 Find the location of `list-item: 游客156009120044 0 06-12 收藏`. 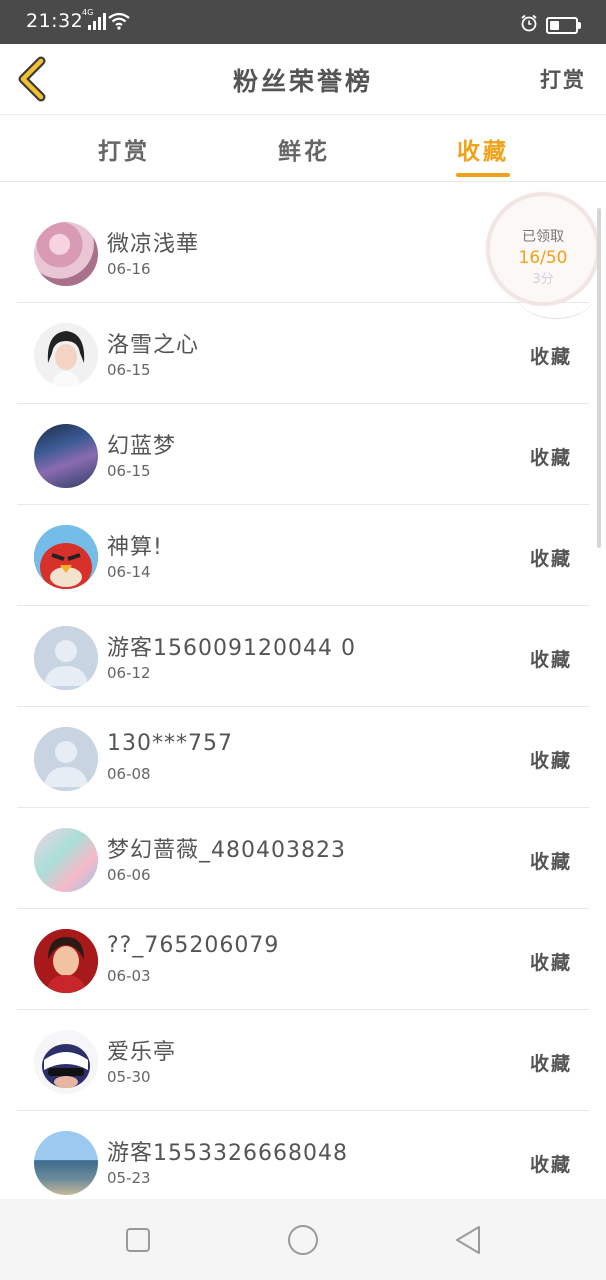

list-item: 游客156009120044 0 06-12 收藏 is located at coordinates (303, 656).